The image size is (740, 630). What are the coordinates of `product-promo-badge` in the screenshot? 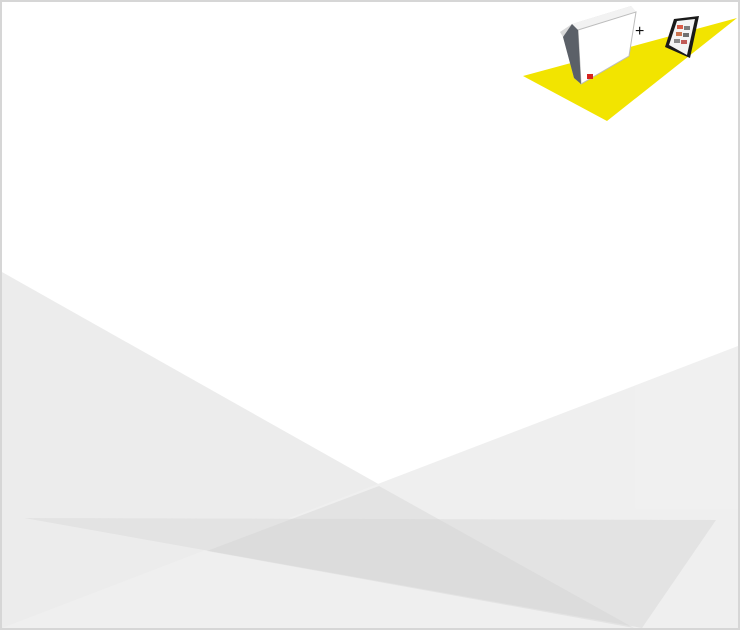 It's located at (630, 63).